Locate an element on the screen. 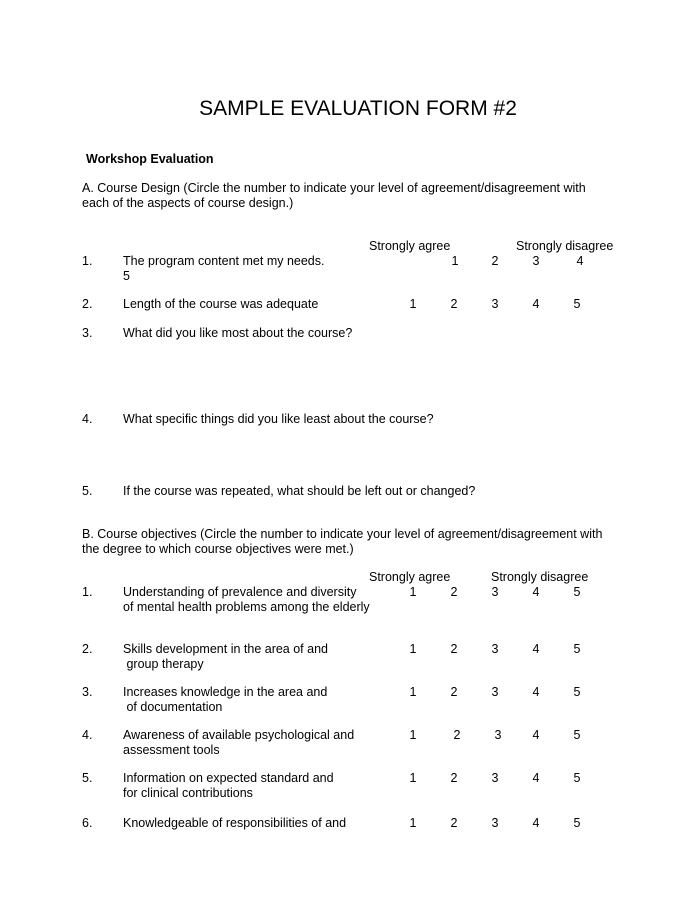 The image size is (696, 900). objective-text-line2: group therapy is located at coordinates (163, 664).